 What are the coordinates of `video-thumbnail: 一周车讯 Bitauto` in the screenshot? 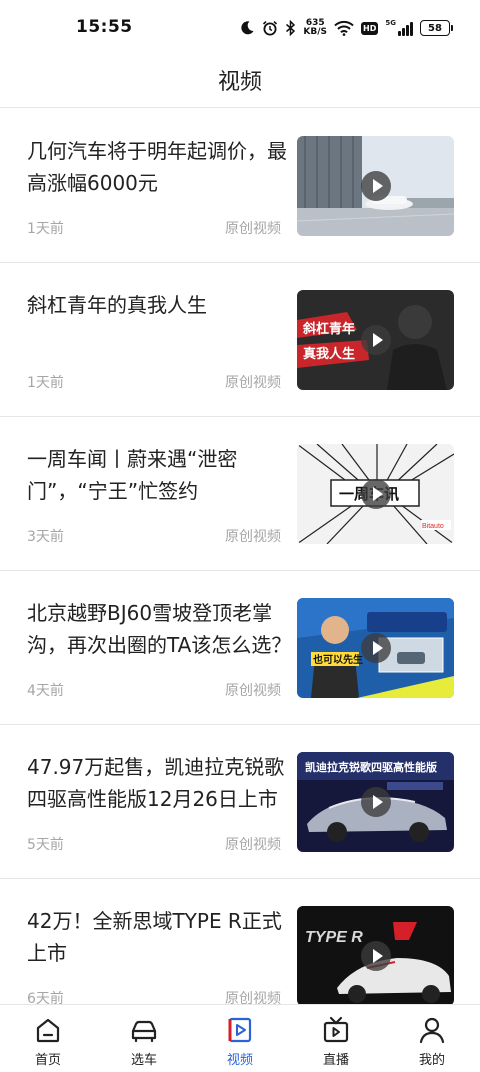 It's located at (375, 494).